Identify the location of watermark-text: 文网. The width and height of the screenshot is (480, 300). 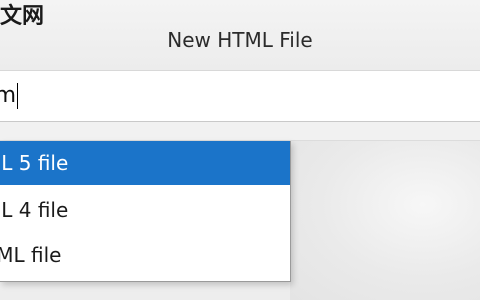
(22, 16).